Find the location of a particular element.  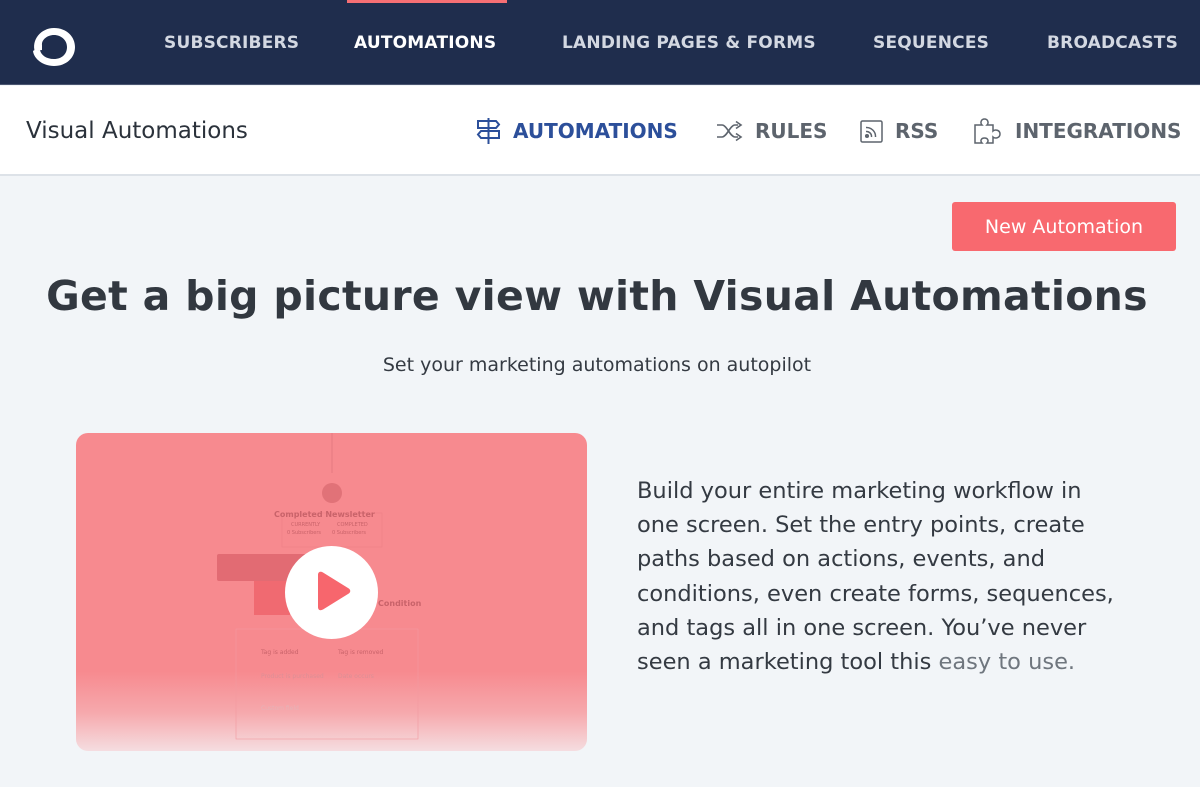

play-icon is located at coordinates (332, 593).